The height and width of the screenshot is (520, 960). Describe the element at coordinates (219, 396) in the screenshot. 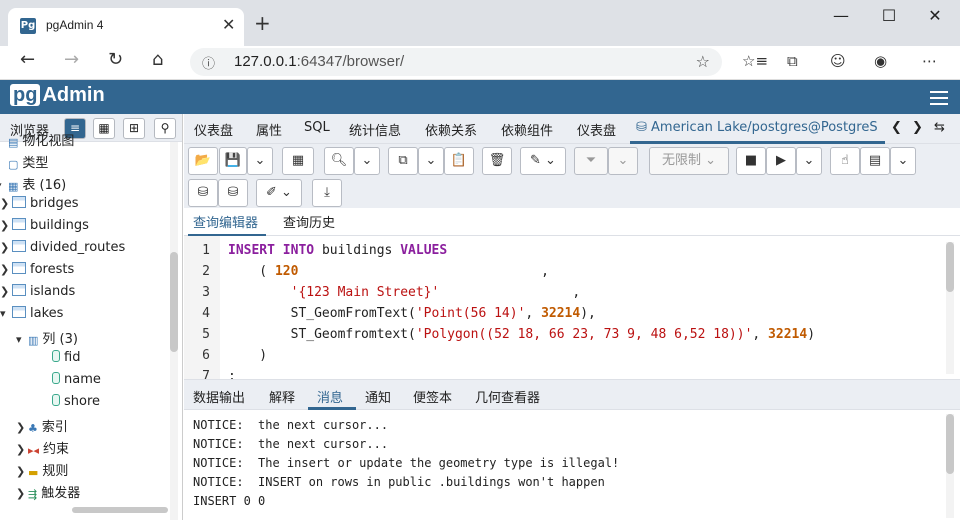

I see `tab-data-output: 数据输出` at that location.